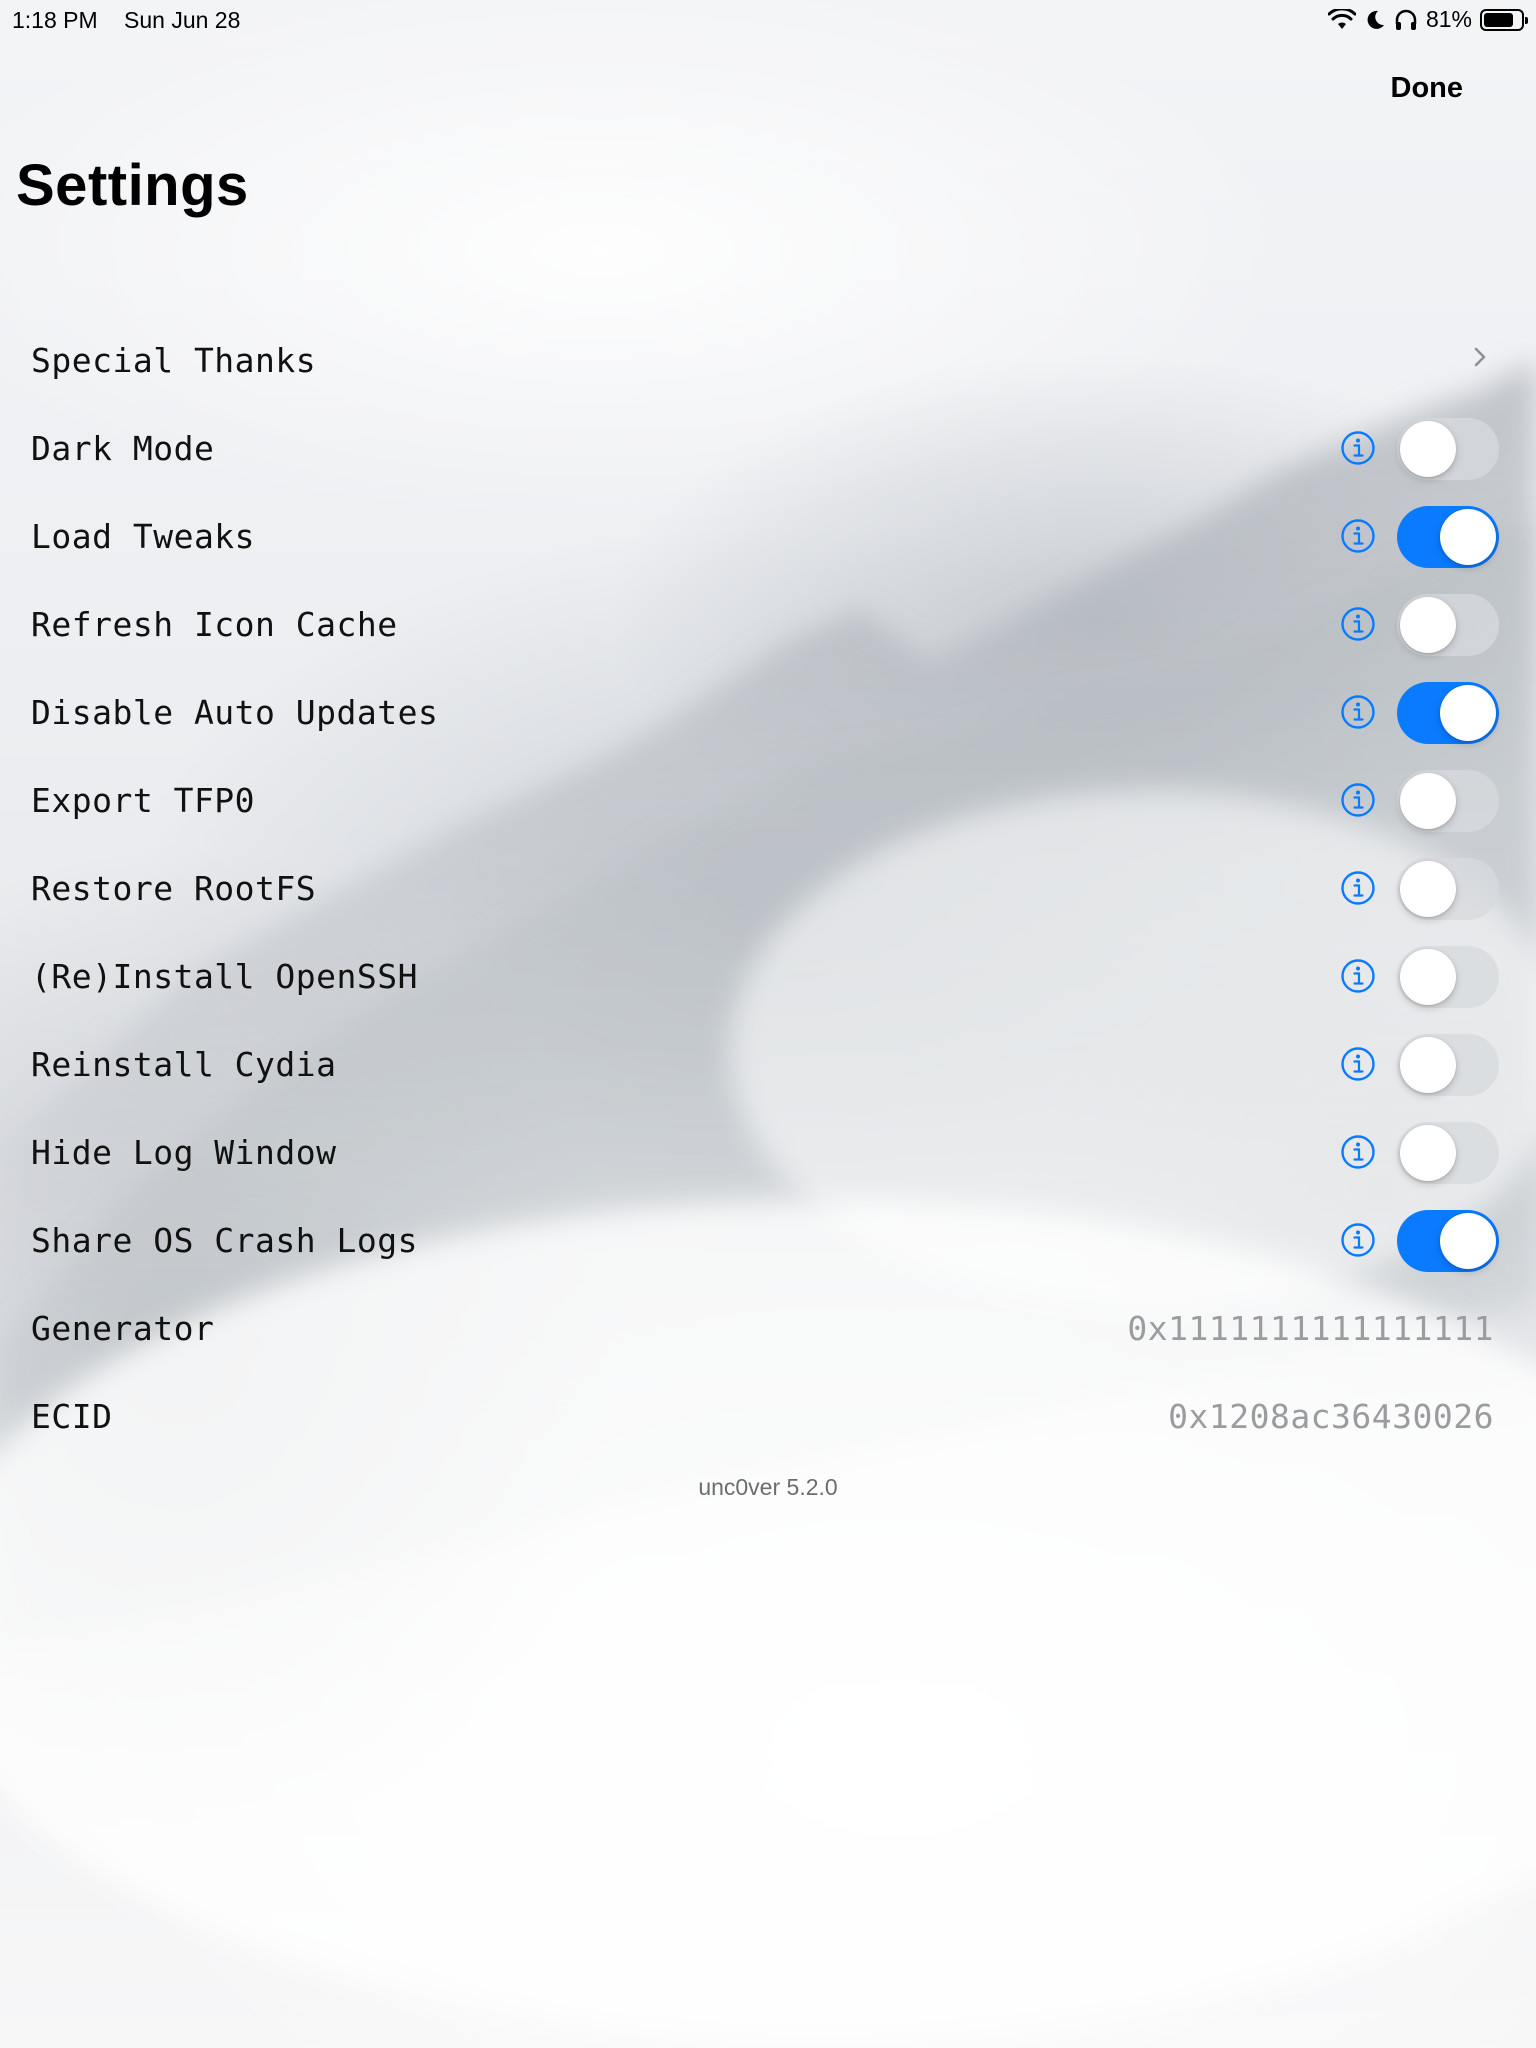 This screenshot has width=1536, height=2048. What do you see at coordinates (768, 20) in the screenshot?
I see `status-bar: 1:18 PM Sun Jun 28 81%` at bounding box center [768, 20].